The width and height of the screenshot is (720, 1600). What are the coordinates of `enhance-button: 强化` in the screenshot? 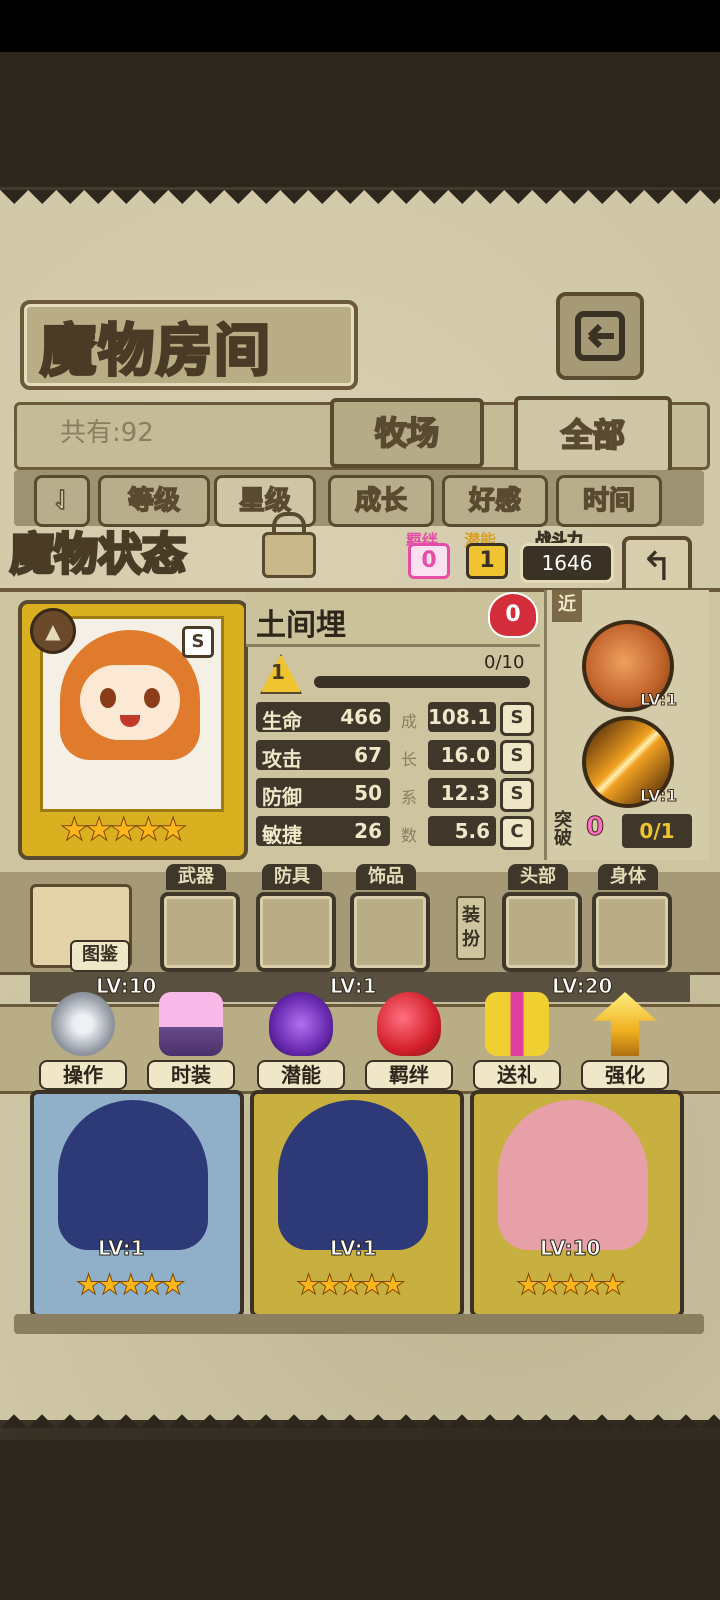 It's located at (625, 1044).